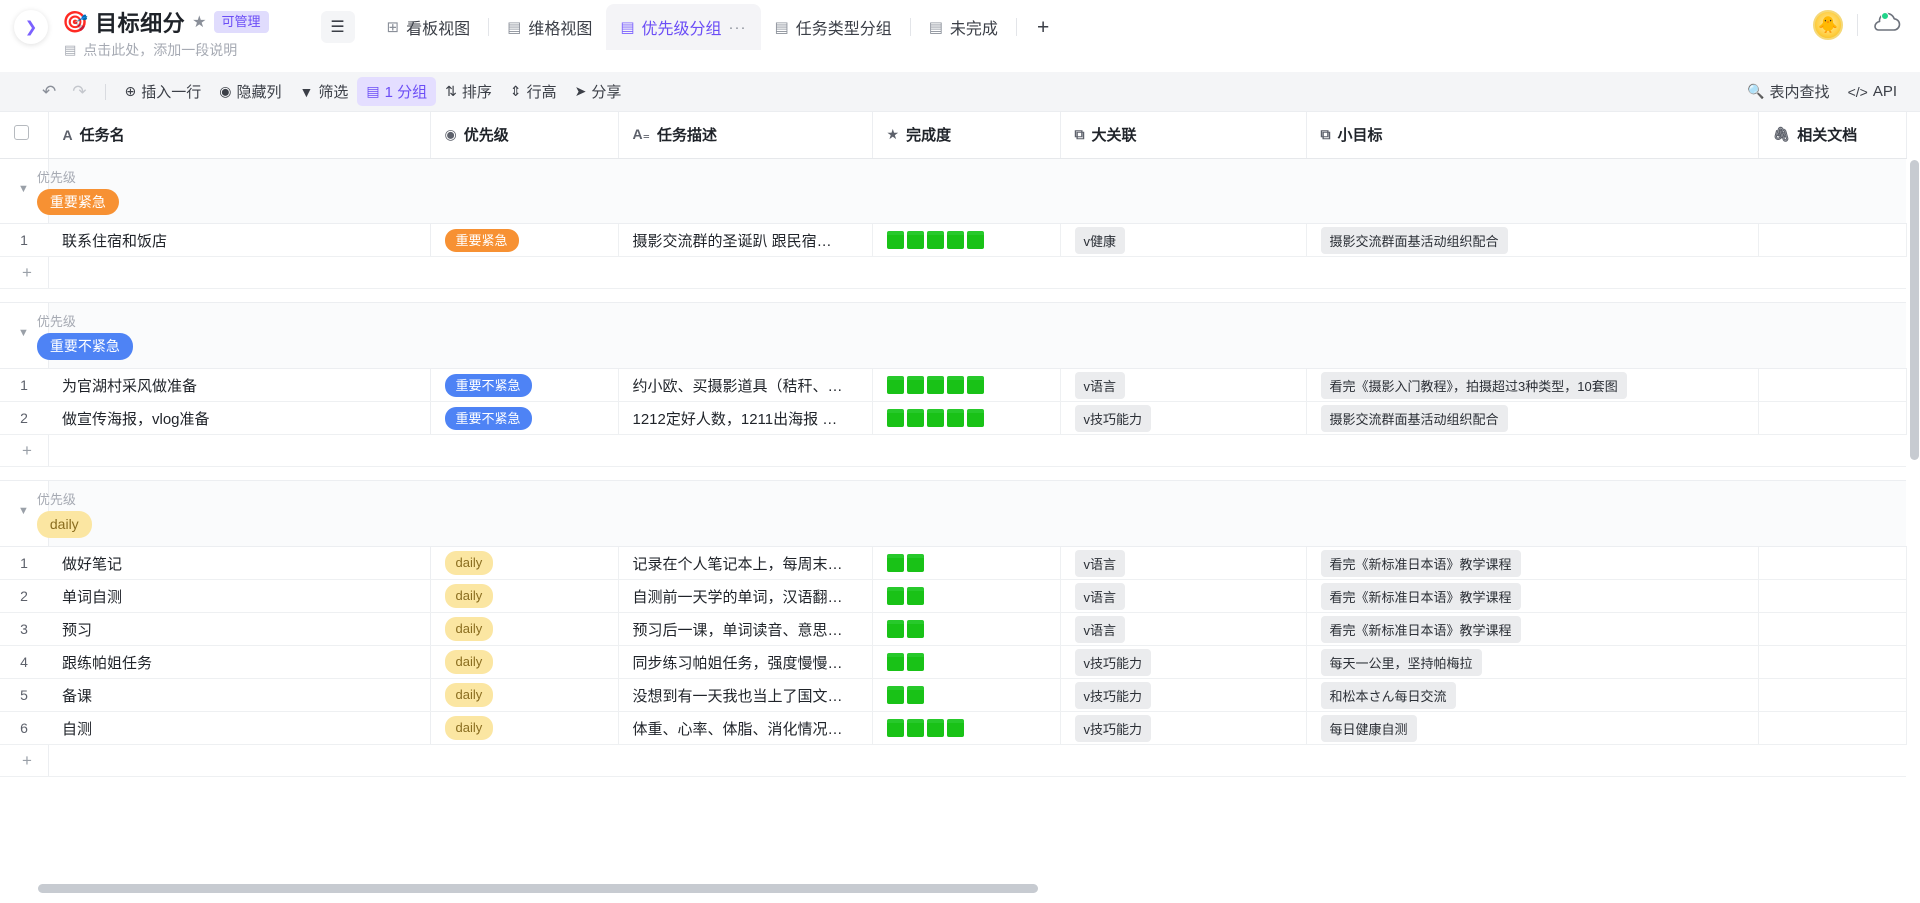 The image size is (1920, 903). I want to click on column-header-related-doc: 🖇 相关文档, so click(1832, 135).